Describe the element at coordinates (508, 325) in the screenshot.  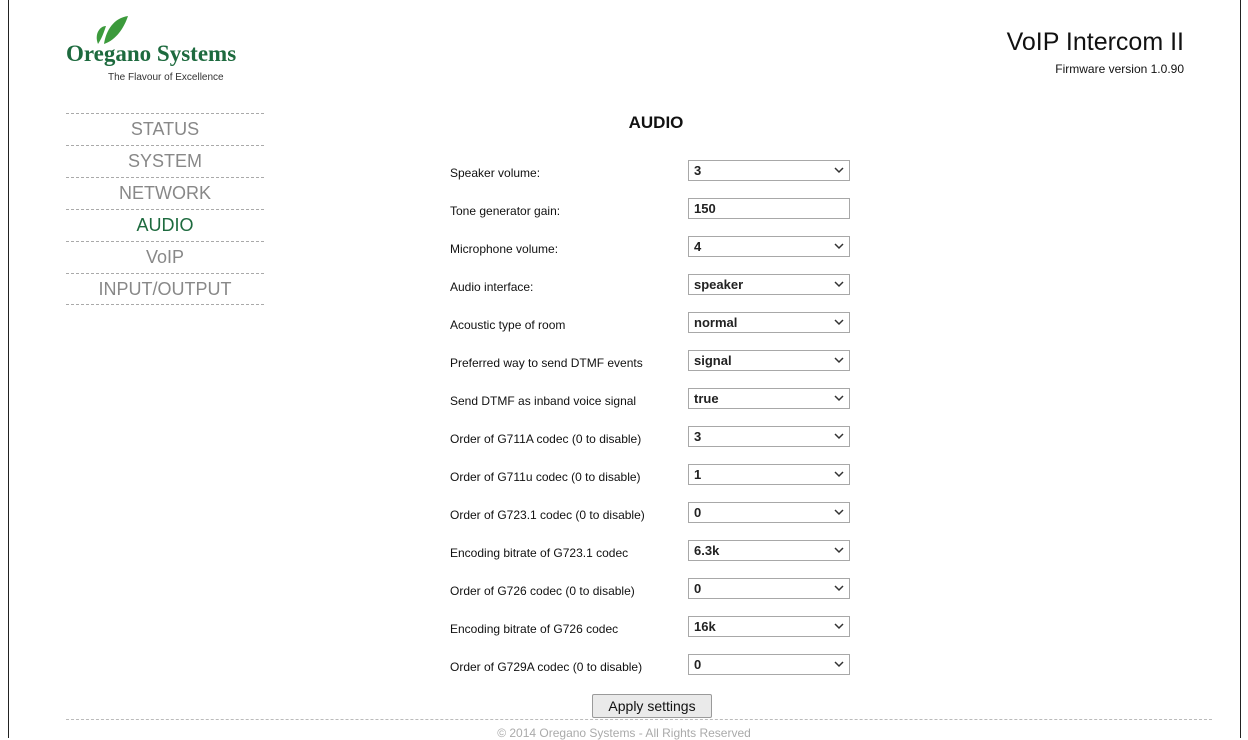
I see `field-label: Acoustic type of room` at that location.